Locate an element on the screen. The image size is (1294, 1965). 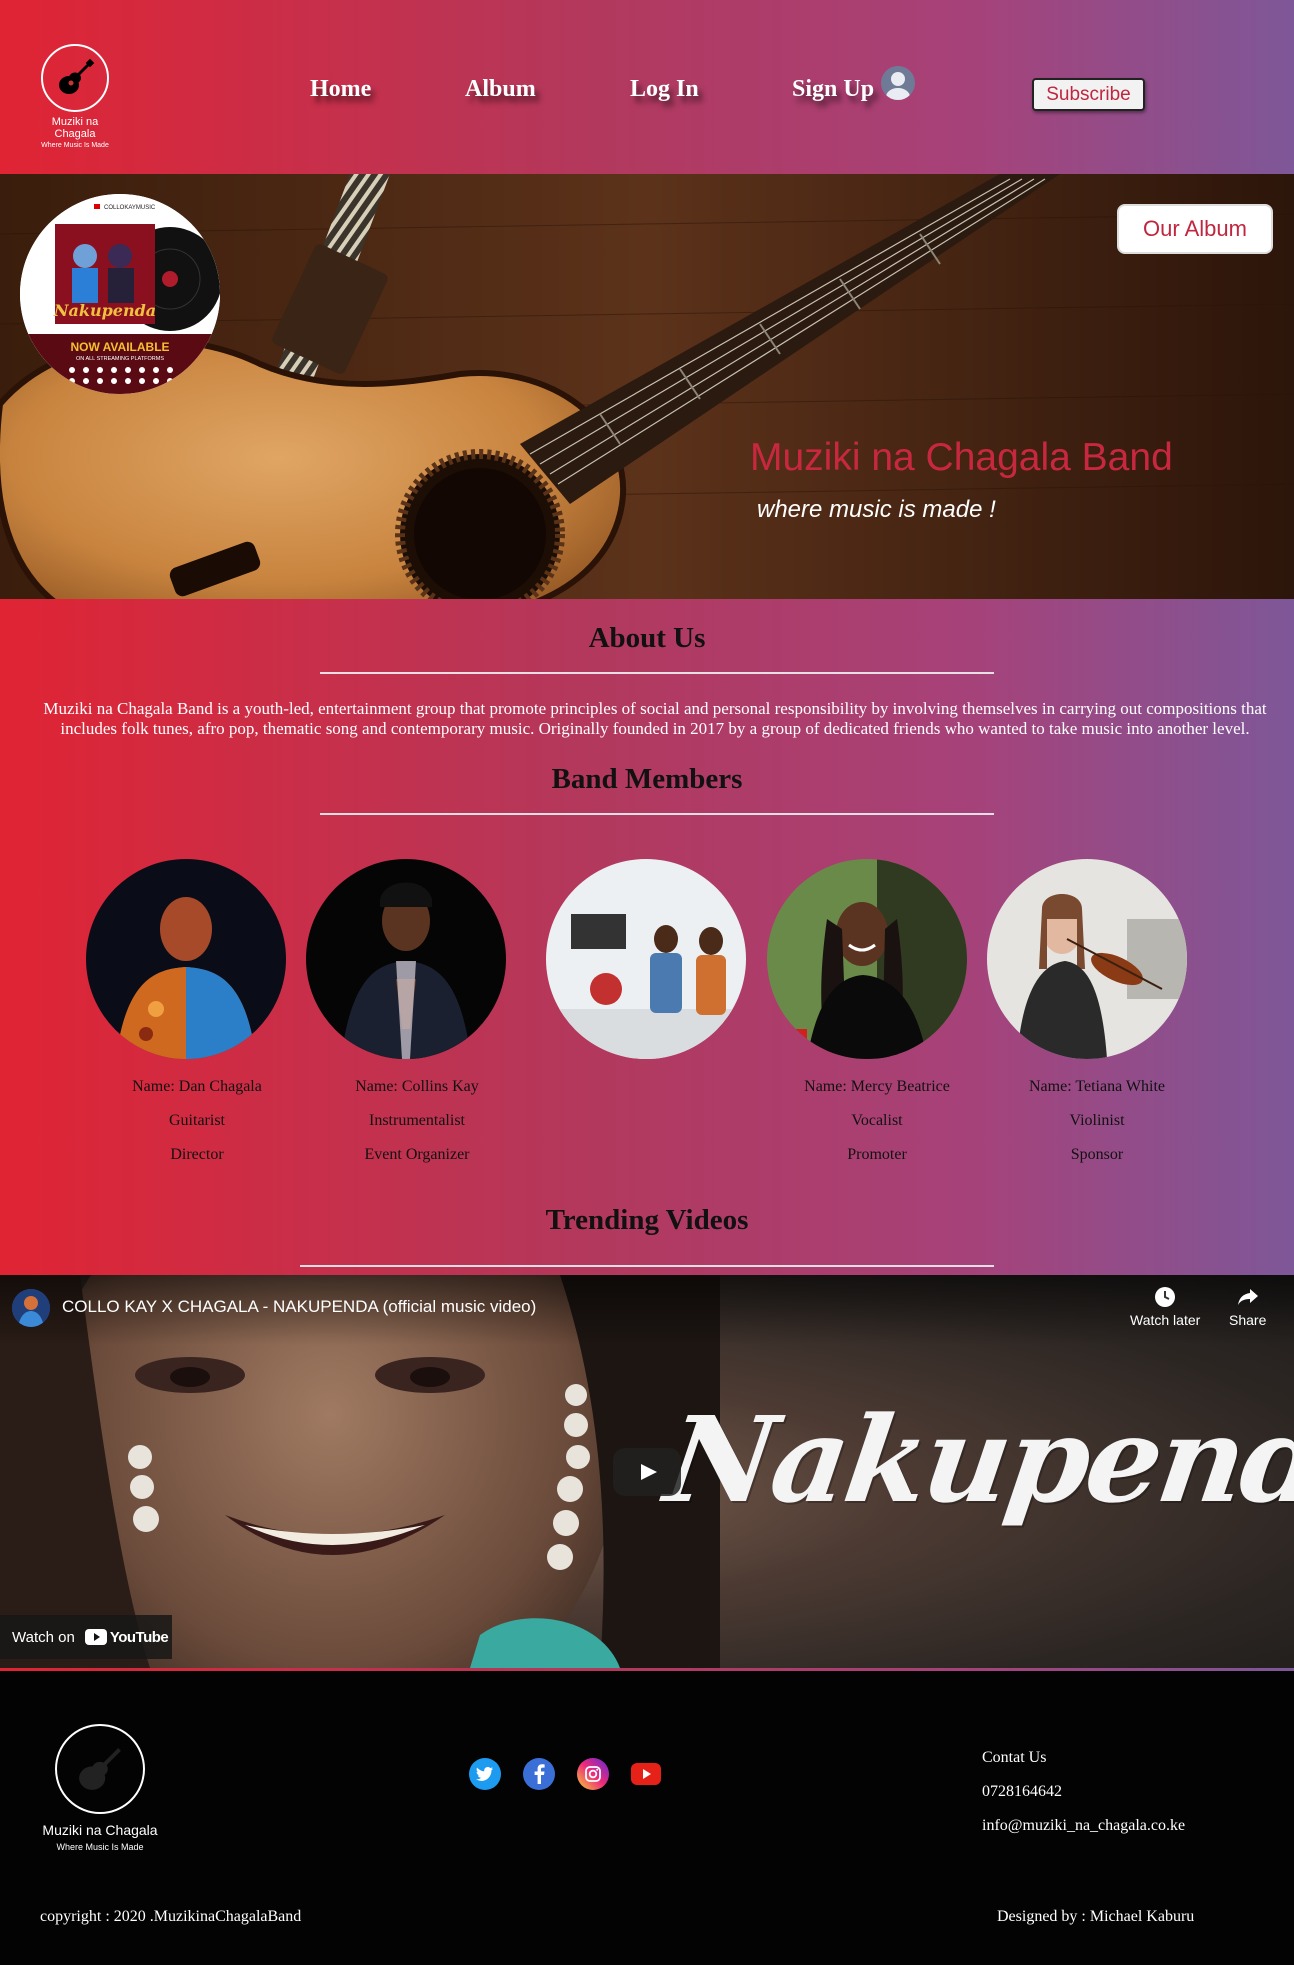
play-button is located at coordinates (647, 1472).